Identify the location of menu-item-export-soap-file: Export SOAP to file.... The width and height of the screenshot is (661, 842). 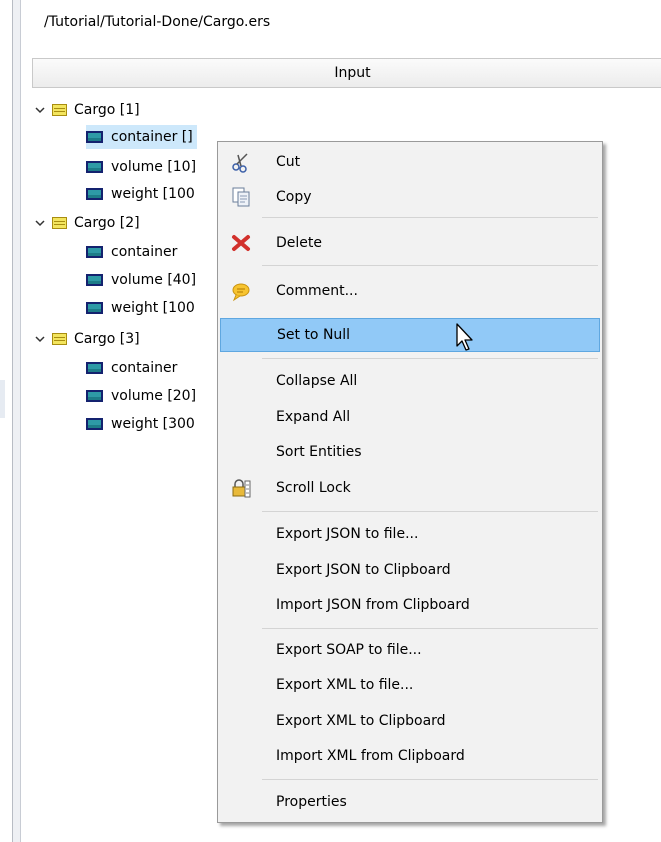
(410, 650).